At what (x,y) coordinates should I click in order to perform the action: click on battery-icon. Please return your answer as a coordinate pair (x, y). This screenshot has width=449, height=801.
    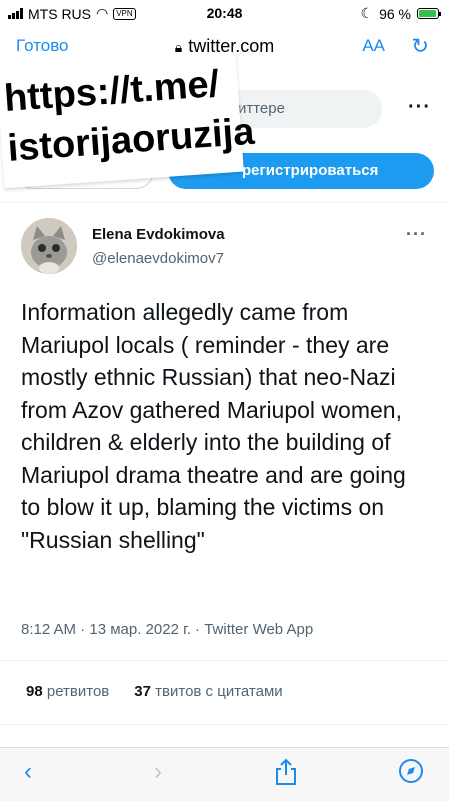
    Looking at the image, I should click on (429, 13).